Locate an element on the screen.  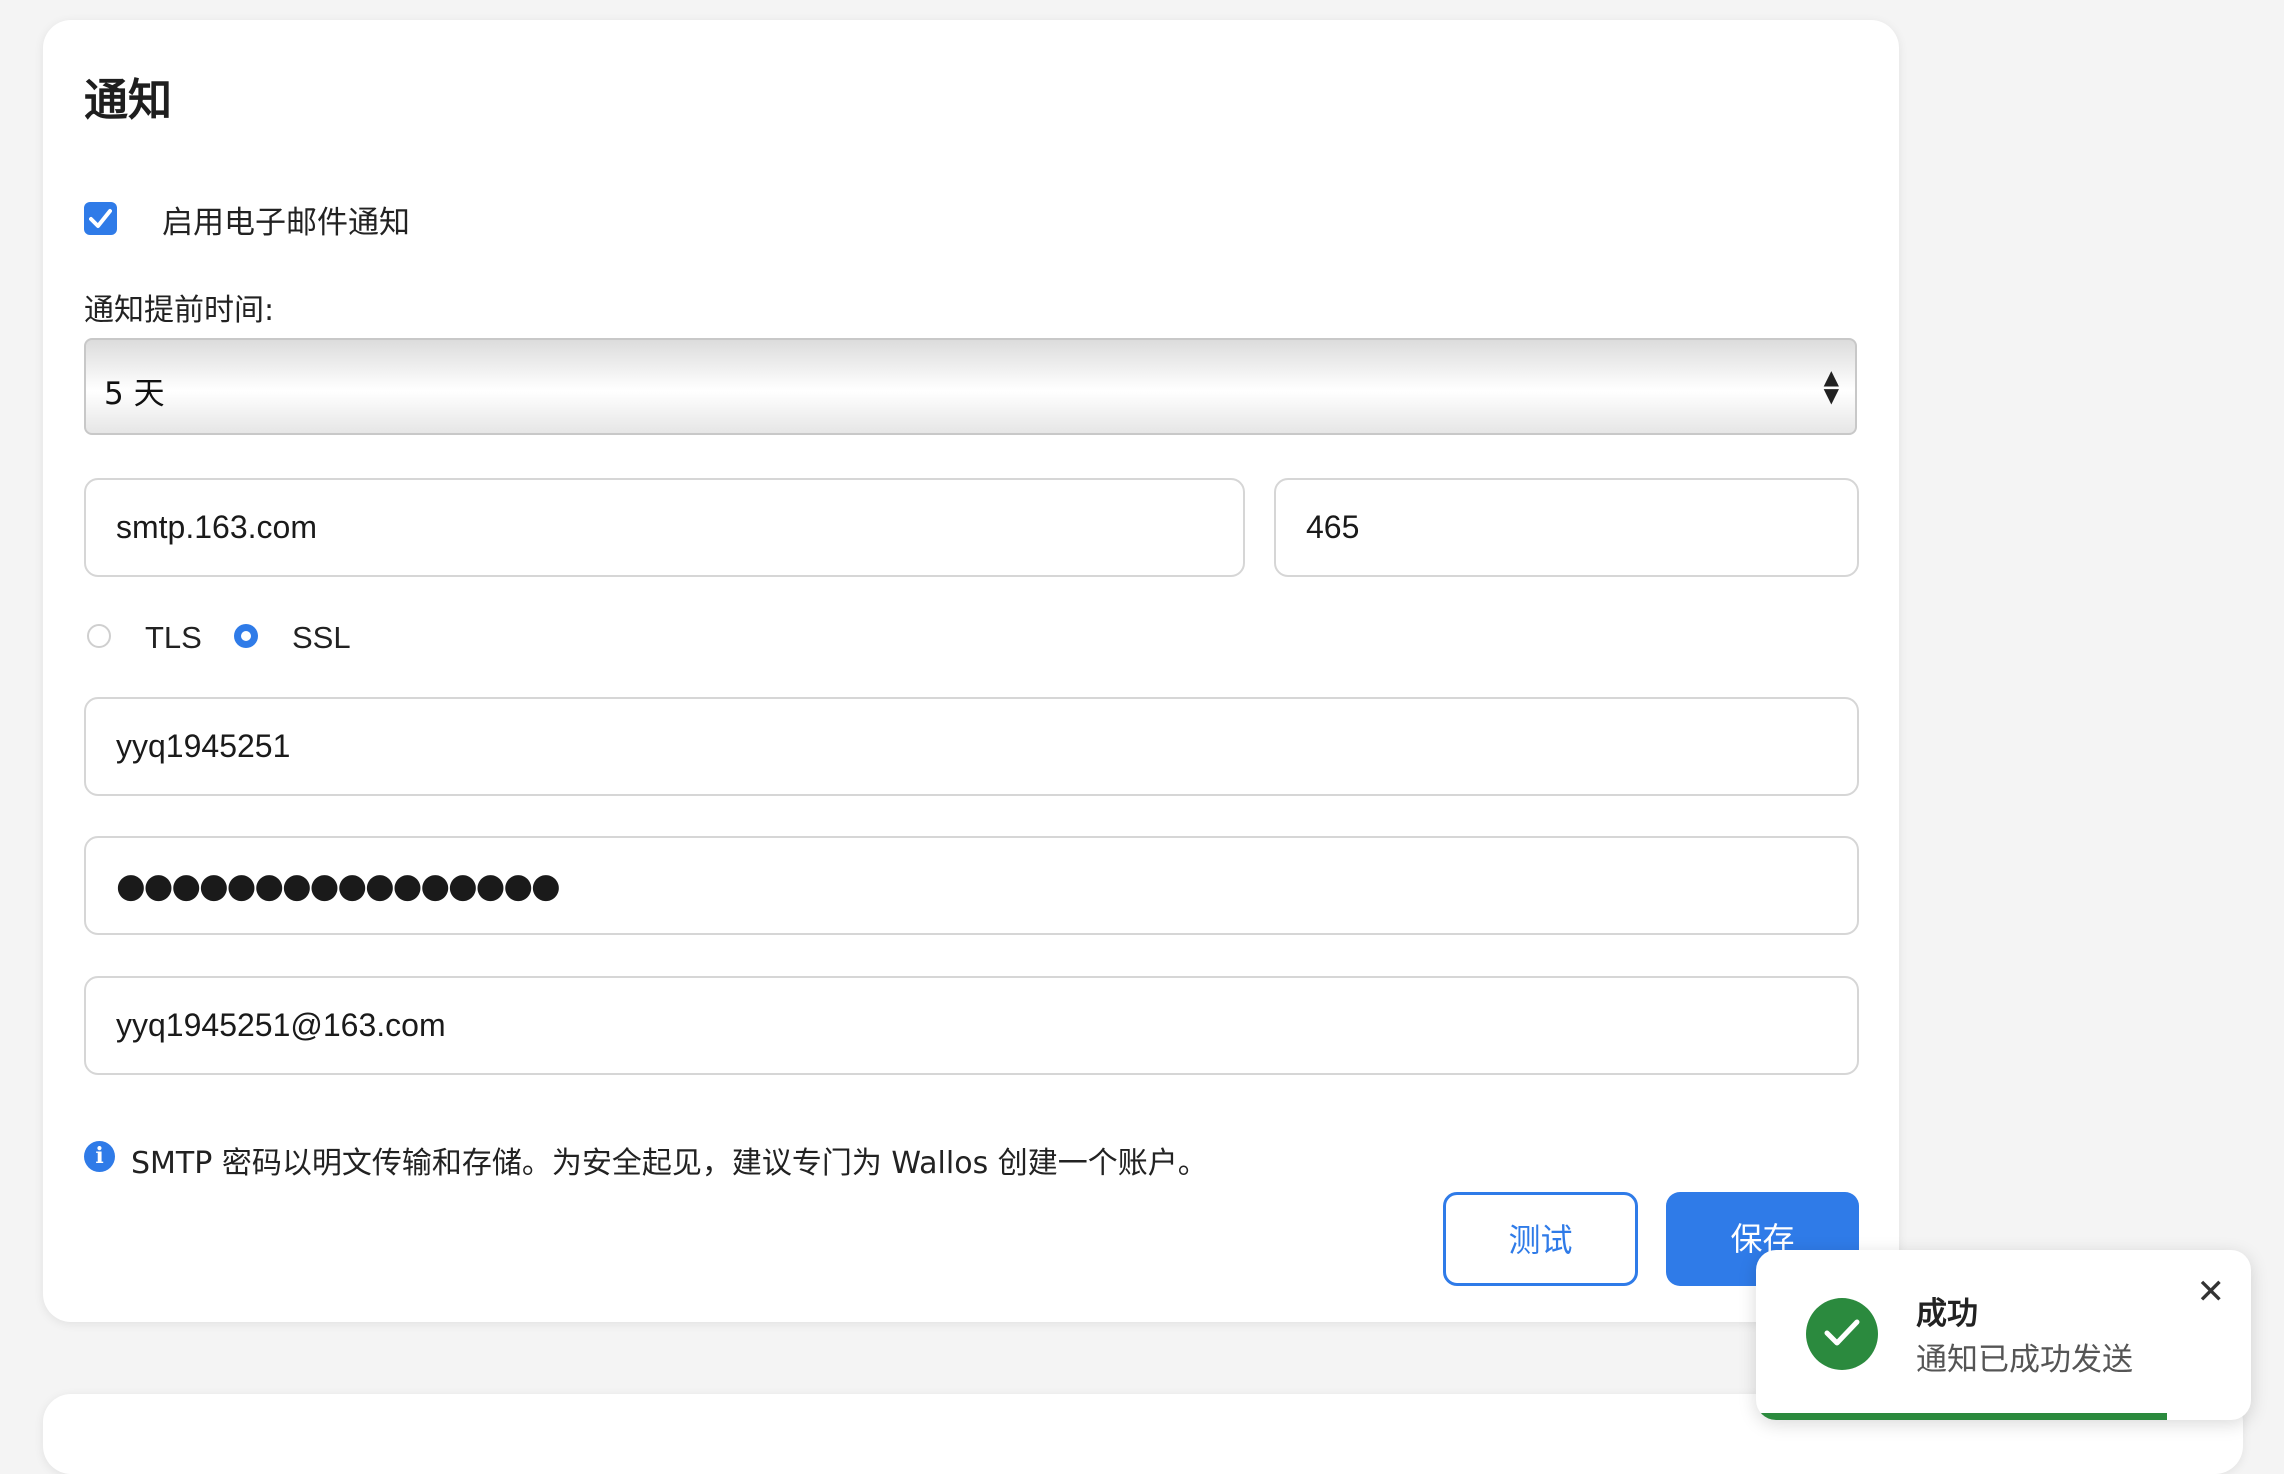
smtp-password-input: ●●●●●●●●●●●●●●●● is located at coordinates (338, 886).